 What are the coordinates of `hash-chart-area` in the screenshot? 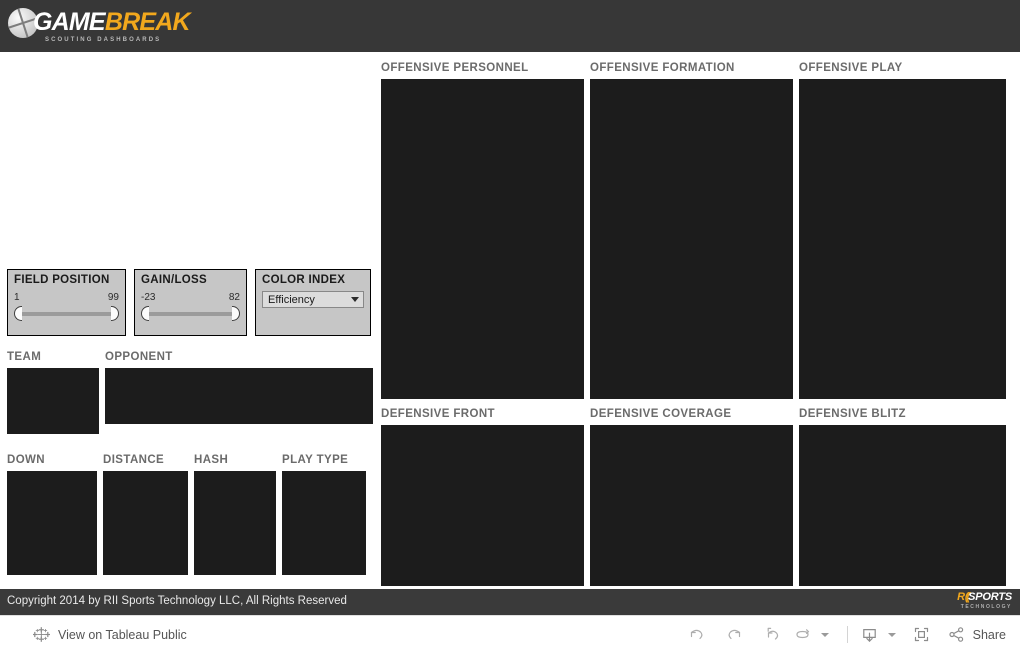 It's located at (235, 523).